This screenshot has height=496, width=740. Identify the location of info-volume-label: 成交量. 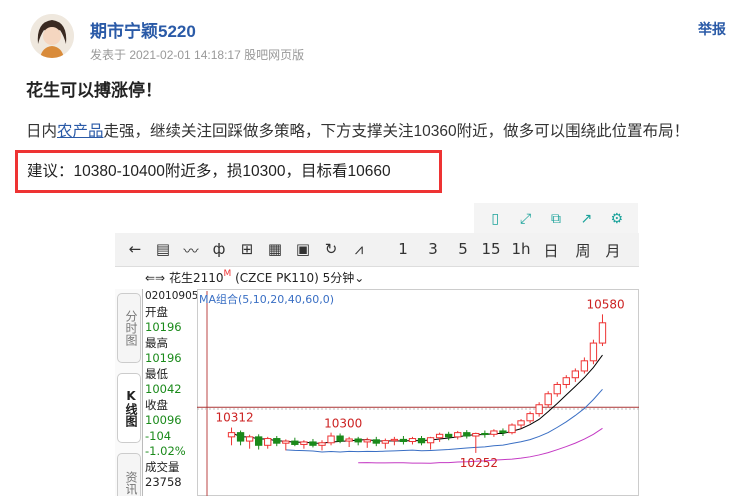
(162, 466).